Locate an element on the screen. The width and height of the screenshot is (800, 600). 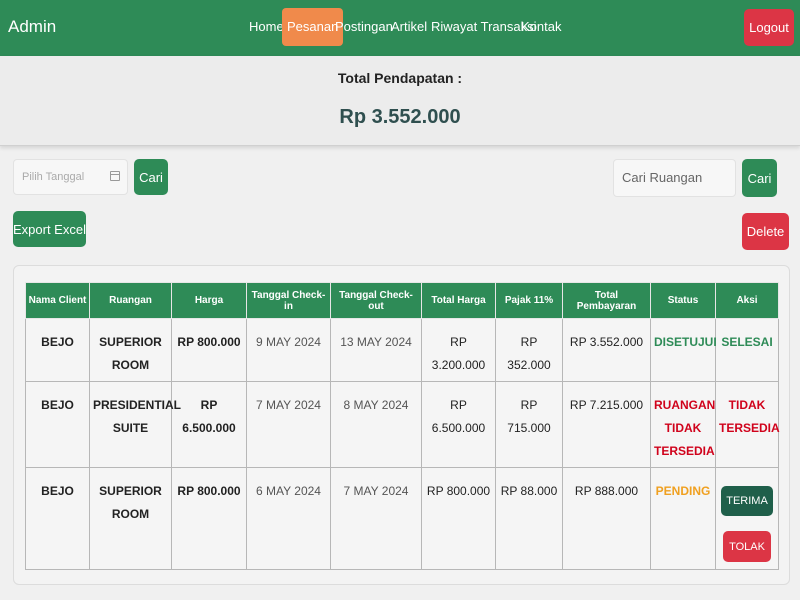
cell-checkout: 8 MAY 2024 is located at coordinates (376, 424).